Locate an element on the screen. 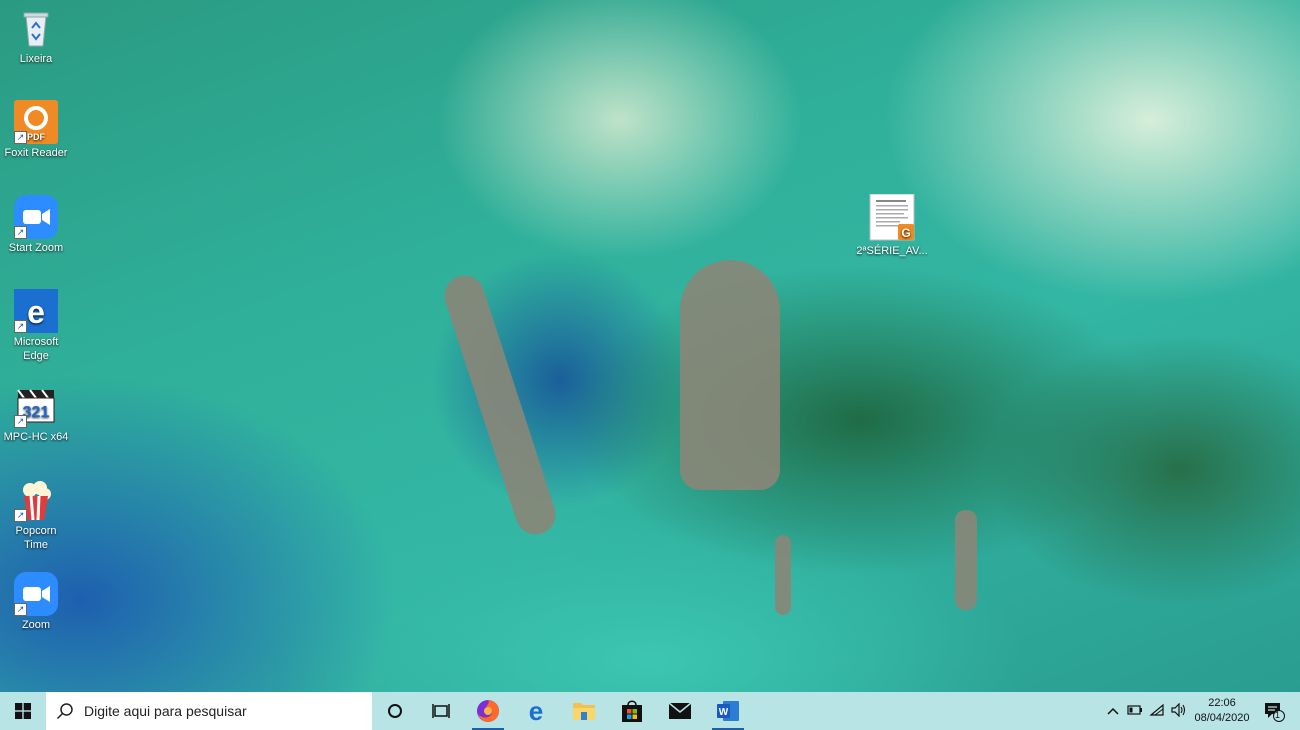 The height and width of the screenshot is (730, 1300). taskbar-app-firefox is located at coordinates (488, 711).